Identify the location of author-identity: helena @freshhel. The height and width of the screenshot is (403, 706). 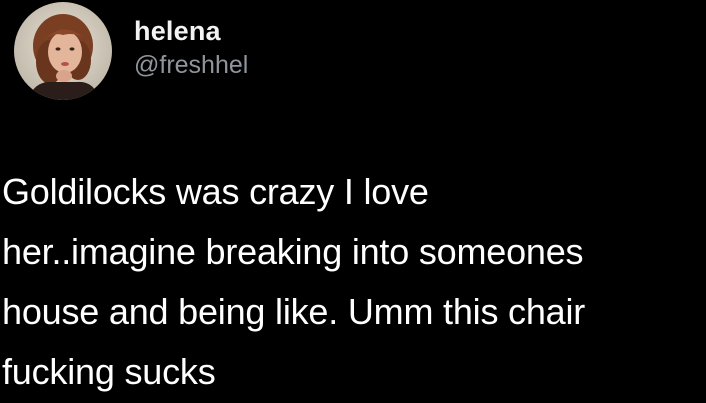
(191, 48).